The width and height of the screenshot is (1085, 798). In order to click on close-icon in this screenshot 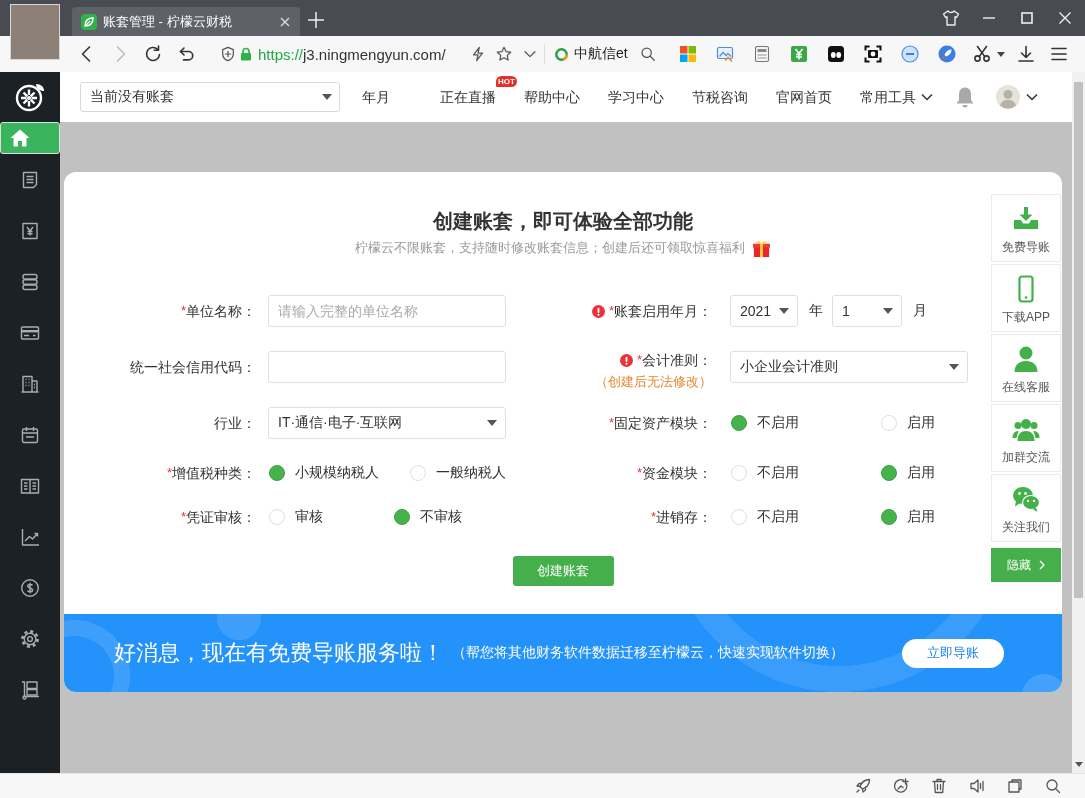, I will do `click(285, 21)`.